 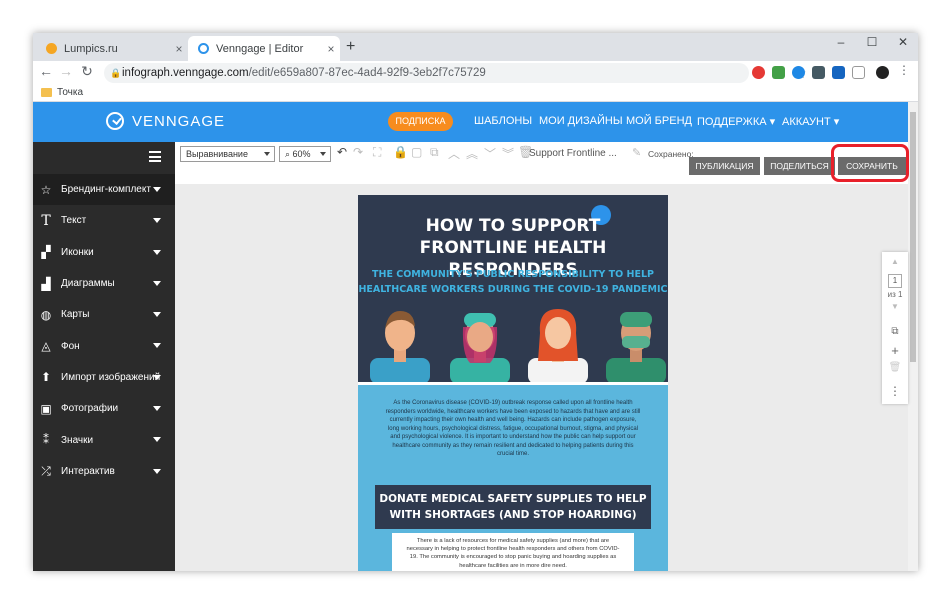 I want to click on sidebar-item-interactive: ⤮ Интерактив, so click(x=104, y=471).